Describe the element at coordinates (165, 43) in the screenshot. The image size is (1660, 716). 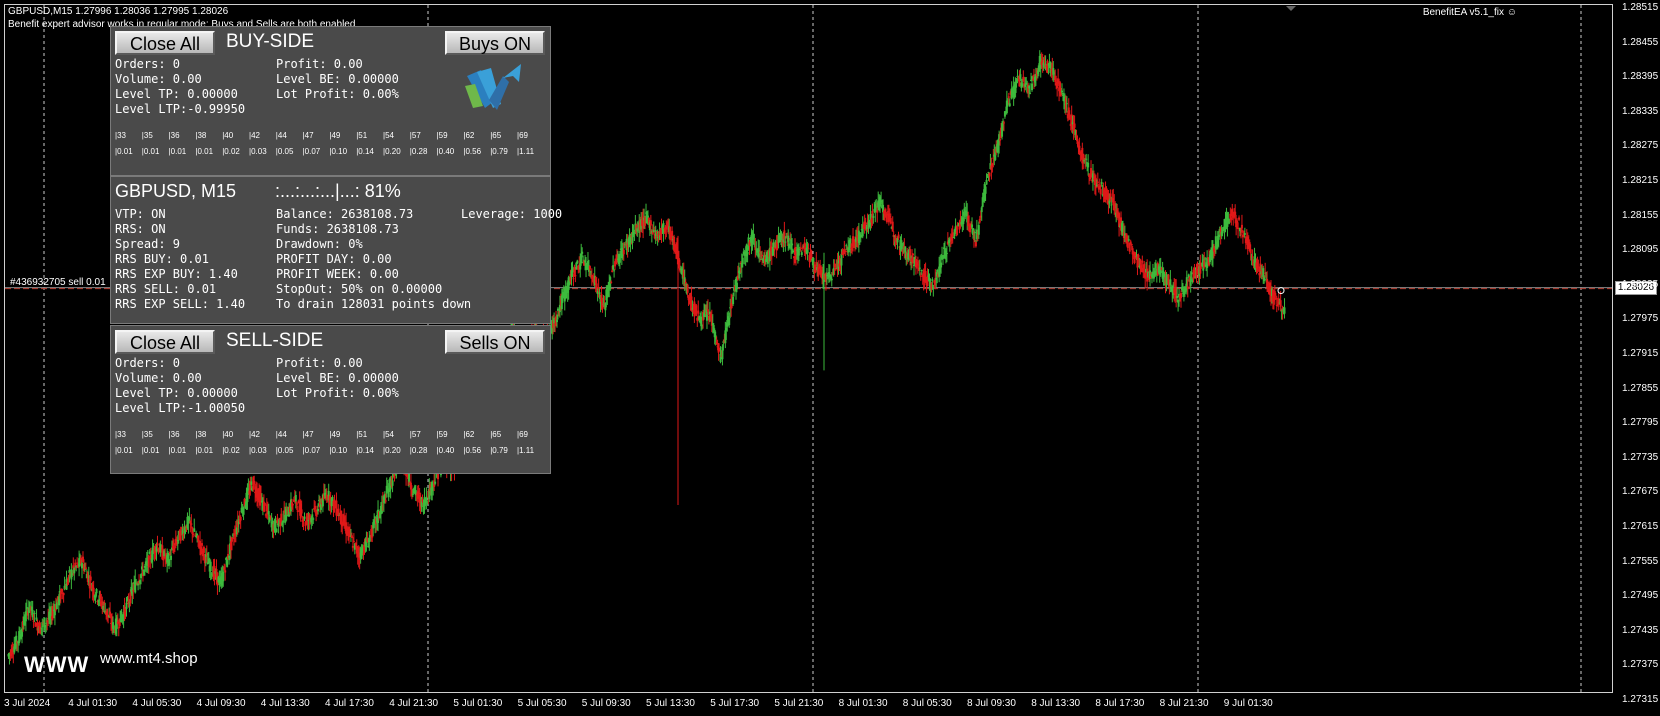
I see `buy-close-all-button: Close All` at that location.